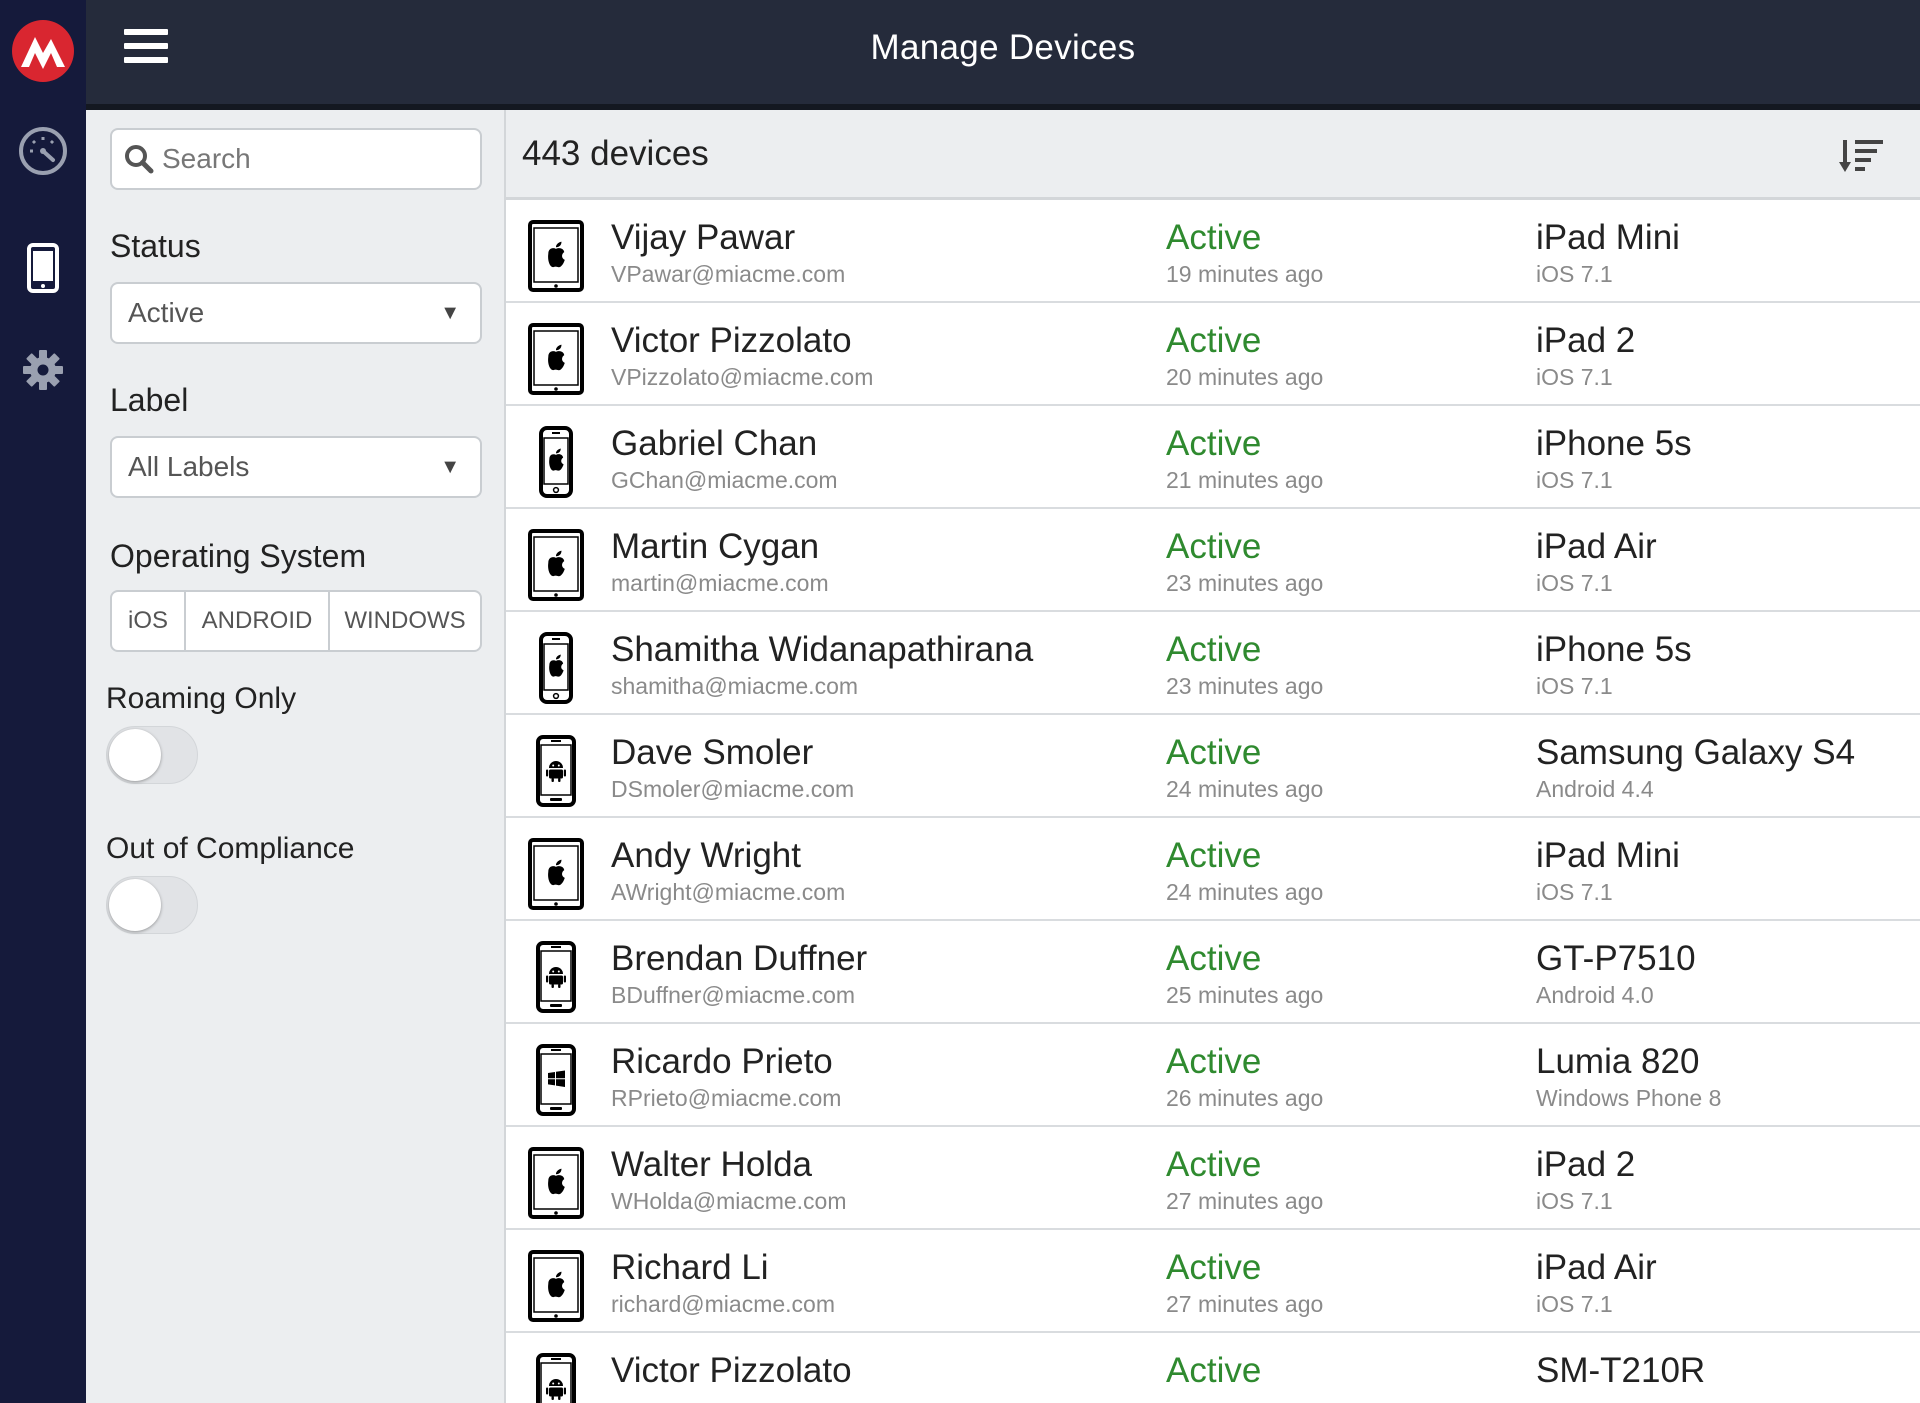 The height and width of the screenshot is (1403, 1920). Describe the element at coordinates (1245, 1098) in the screenshot. I see `device-last-checkin: 26 minutes ago` at that location.